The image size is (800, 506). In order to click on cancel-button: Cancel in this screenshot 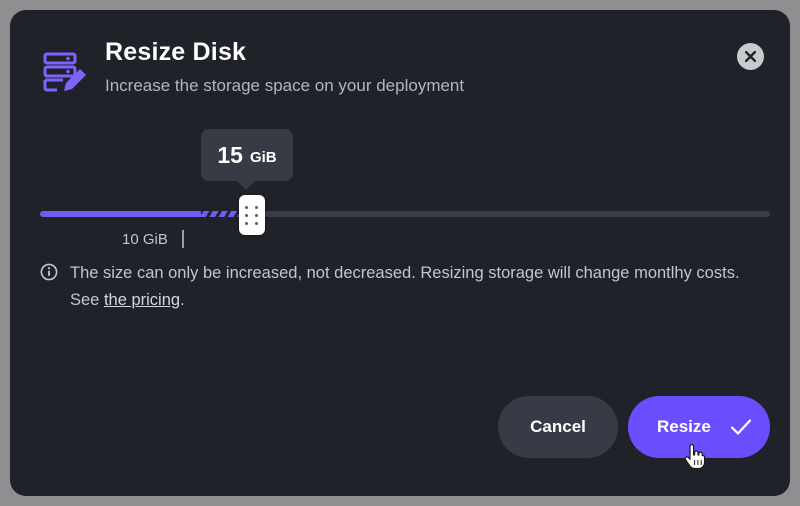, I will do `click(558, 427)`.